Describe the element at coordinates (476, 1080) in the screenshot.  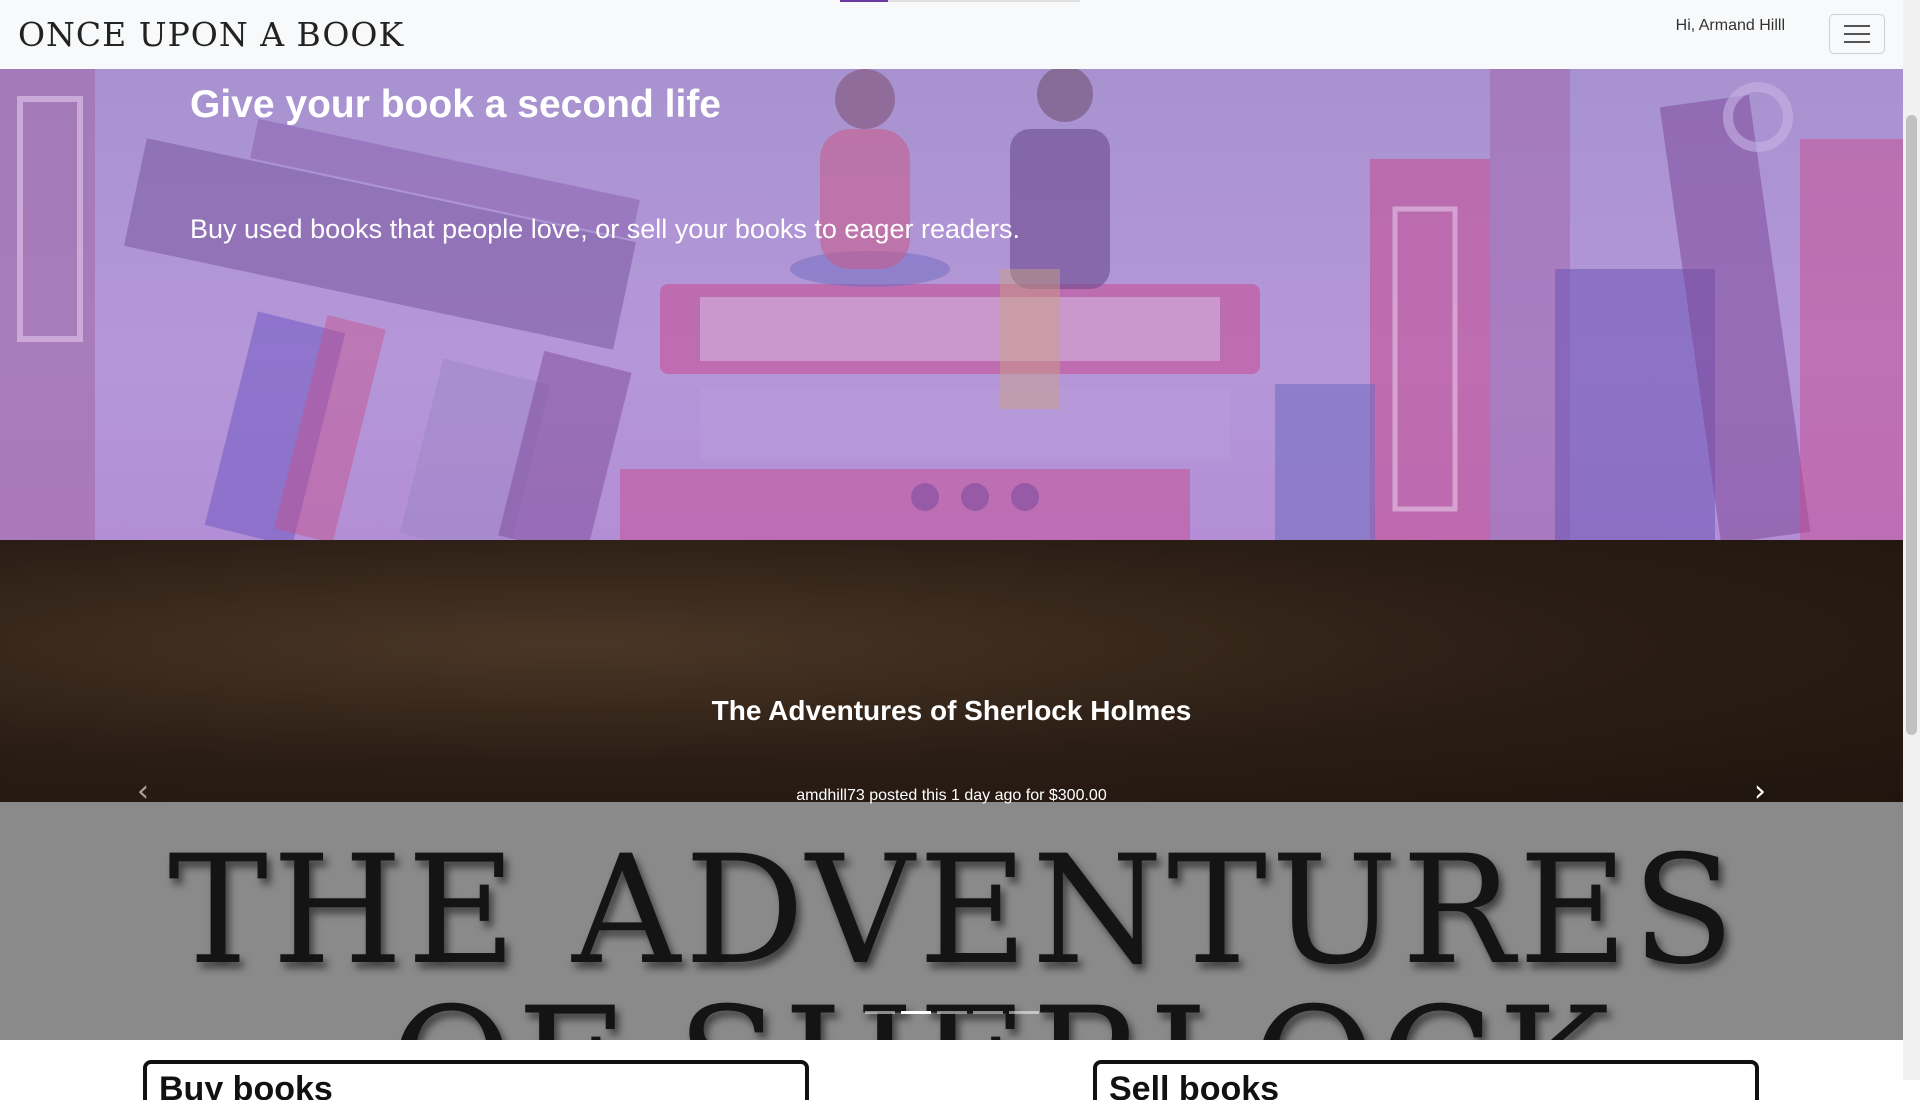
I see `buy-books-card: Buy books` at that location.